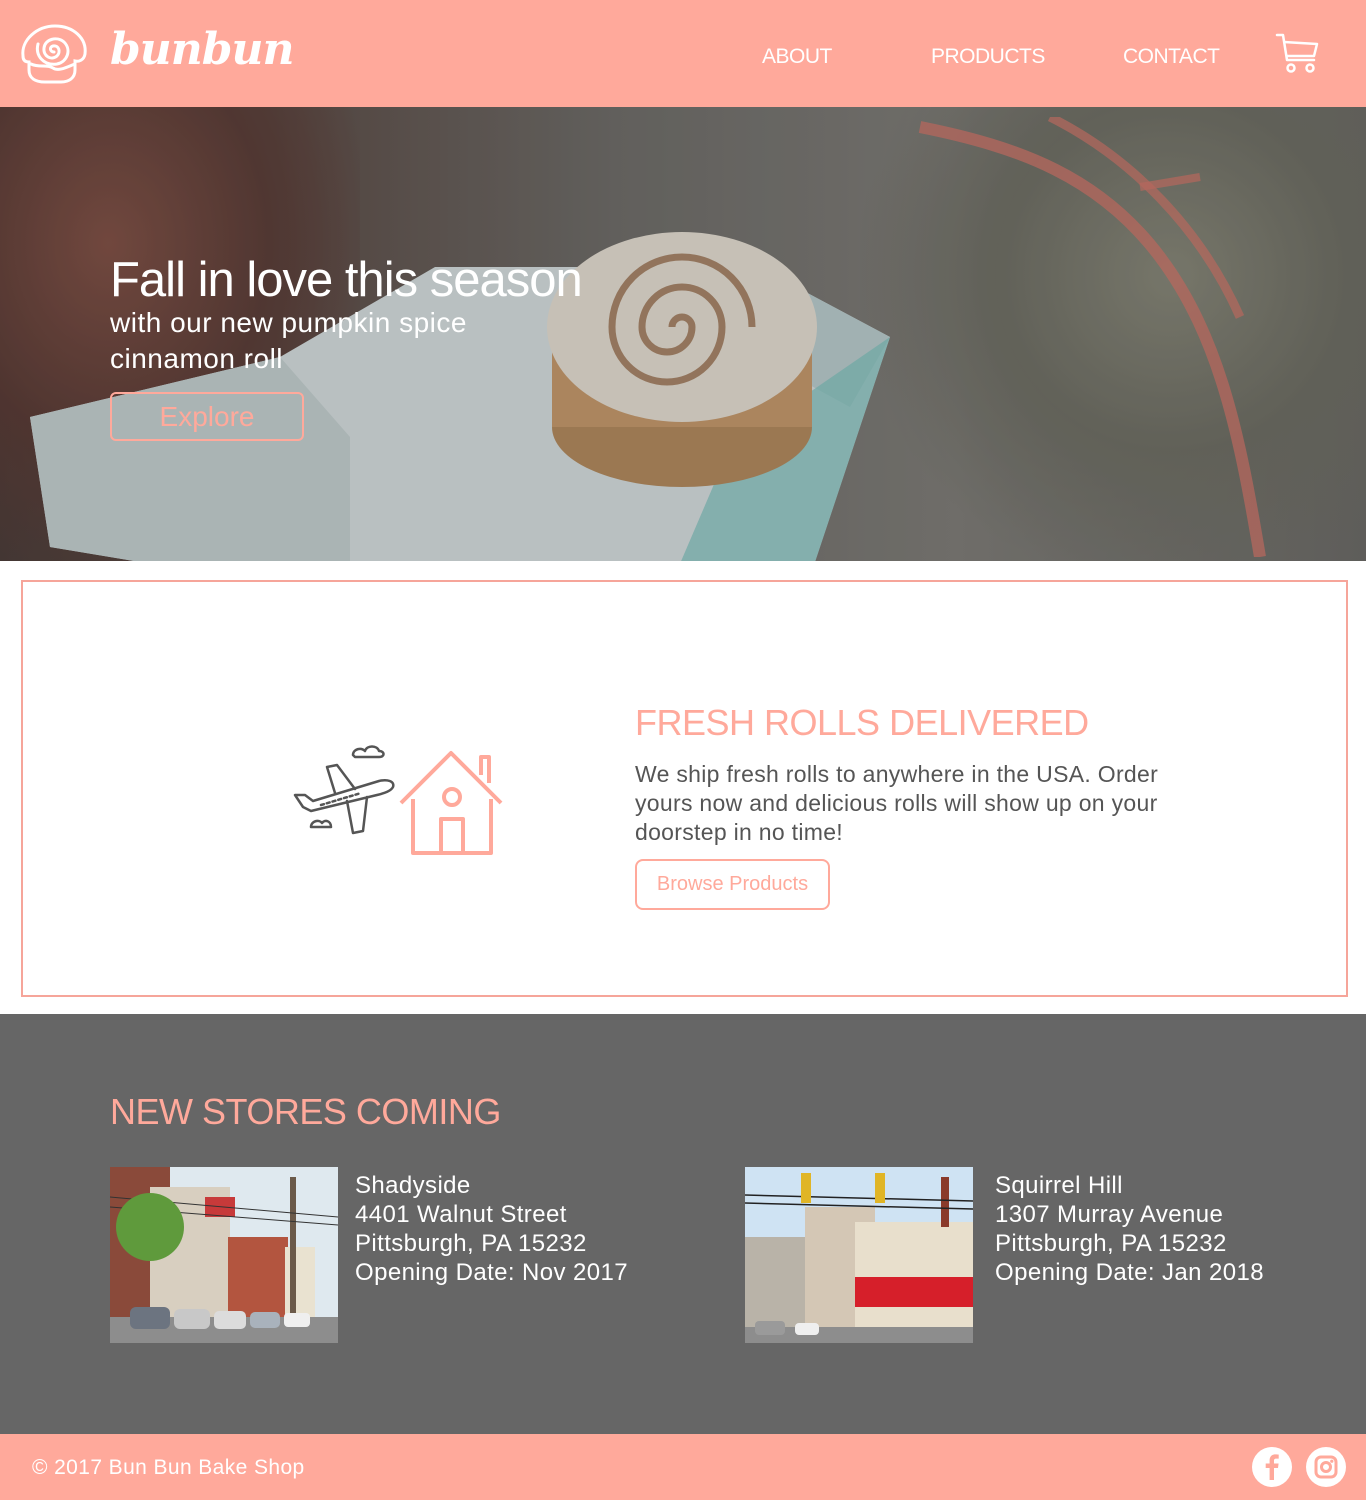 The width and height of the screenshot is (1366, 1500). Describe the element at coordinates (988, 57) in the screenshot. I see `nav-products: PRODUCTS` at that location.